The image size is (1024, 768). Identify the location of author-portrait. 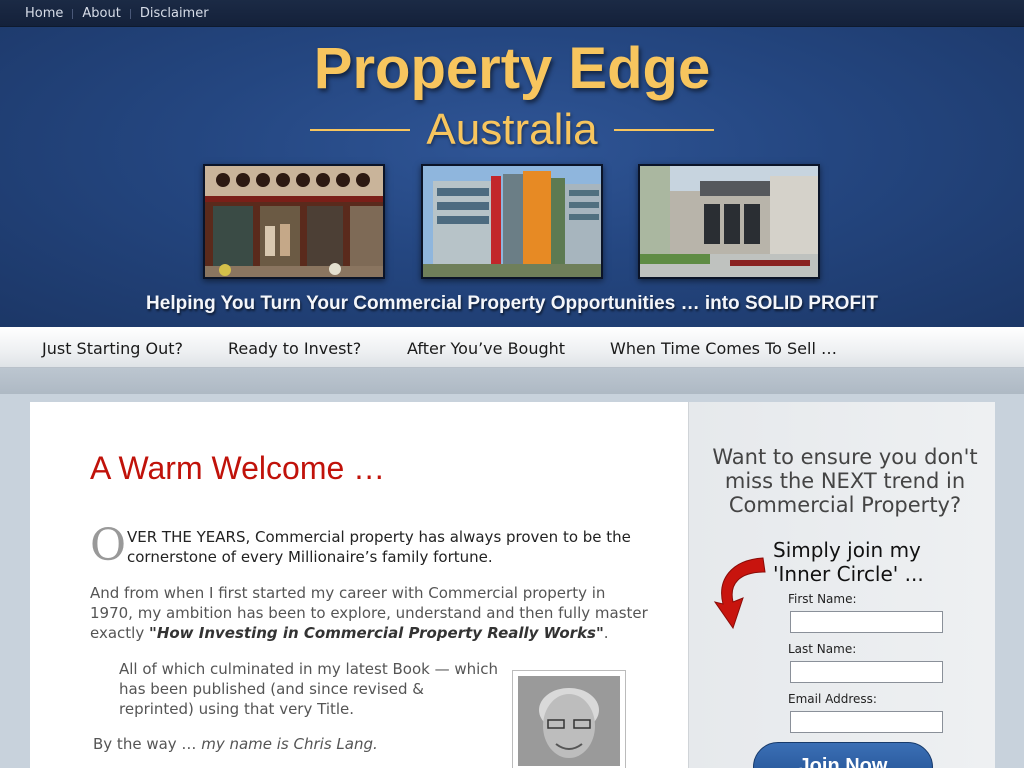
(569, 719).